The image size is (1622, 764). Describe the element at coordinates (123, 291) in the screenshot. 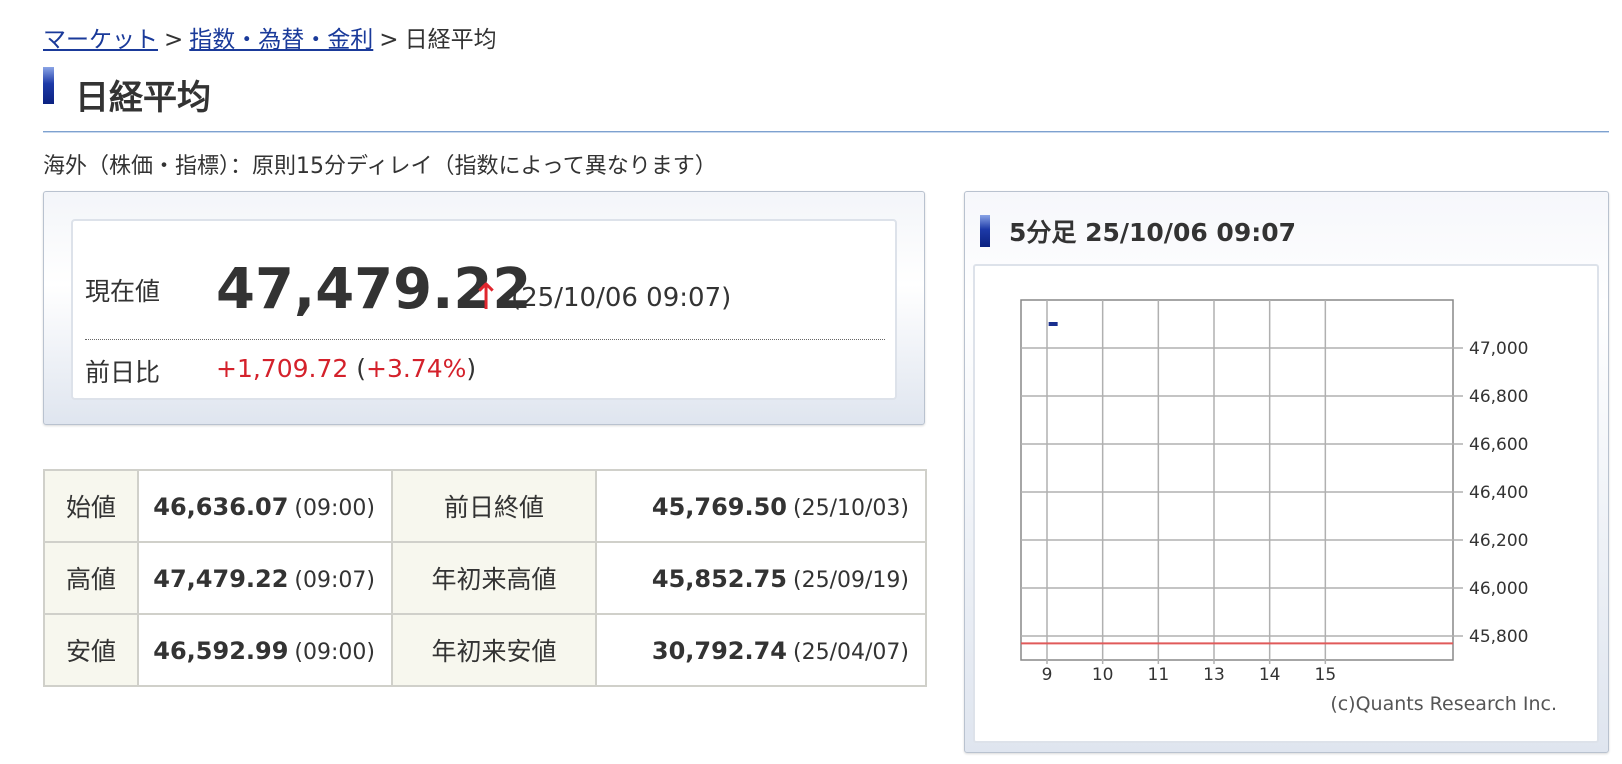

I see `current-price-label: 現在値` at that location.